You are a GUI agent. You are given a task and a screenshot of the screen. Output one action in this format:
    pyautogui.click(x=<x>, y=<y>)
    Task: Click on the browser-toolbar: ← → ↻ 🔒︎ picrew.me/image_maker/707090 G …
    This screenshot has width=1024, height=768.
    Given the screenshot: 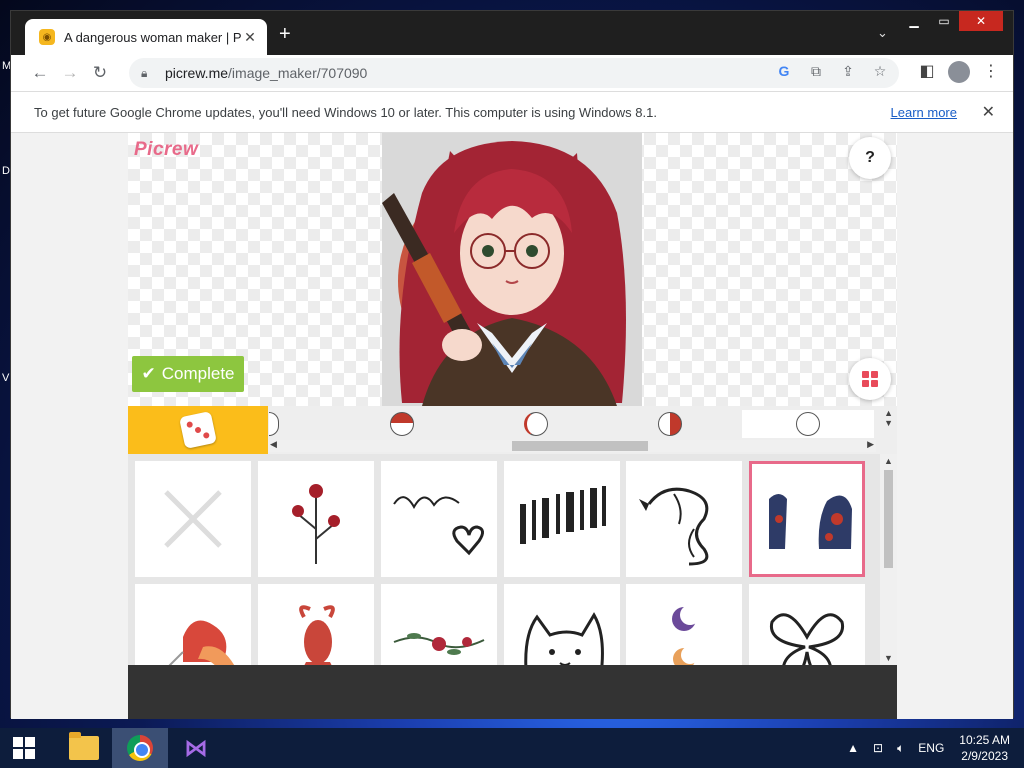 What is the action you would take?
    pyautogui.click(x=512, y=73)
    